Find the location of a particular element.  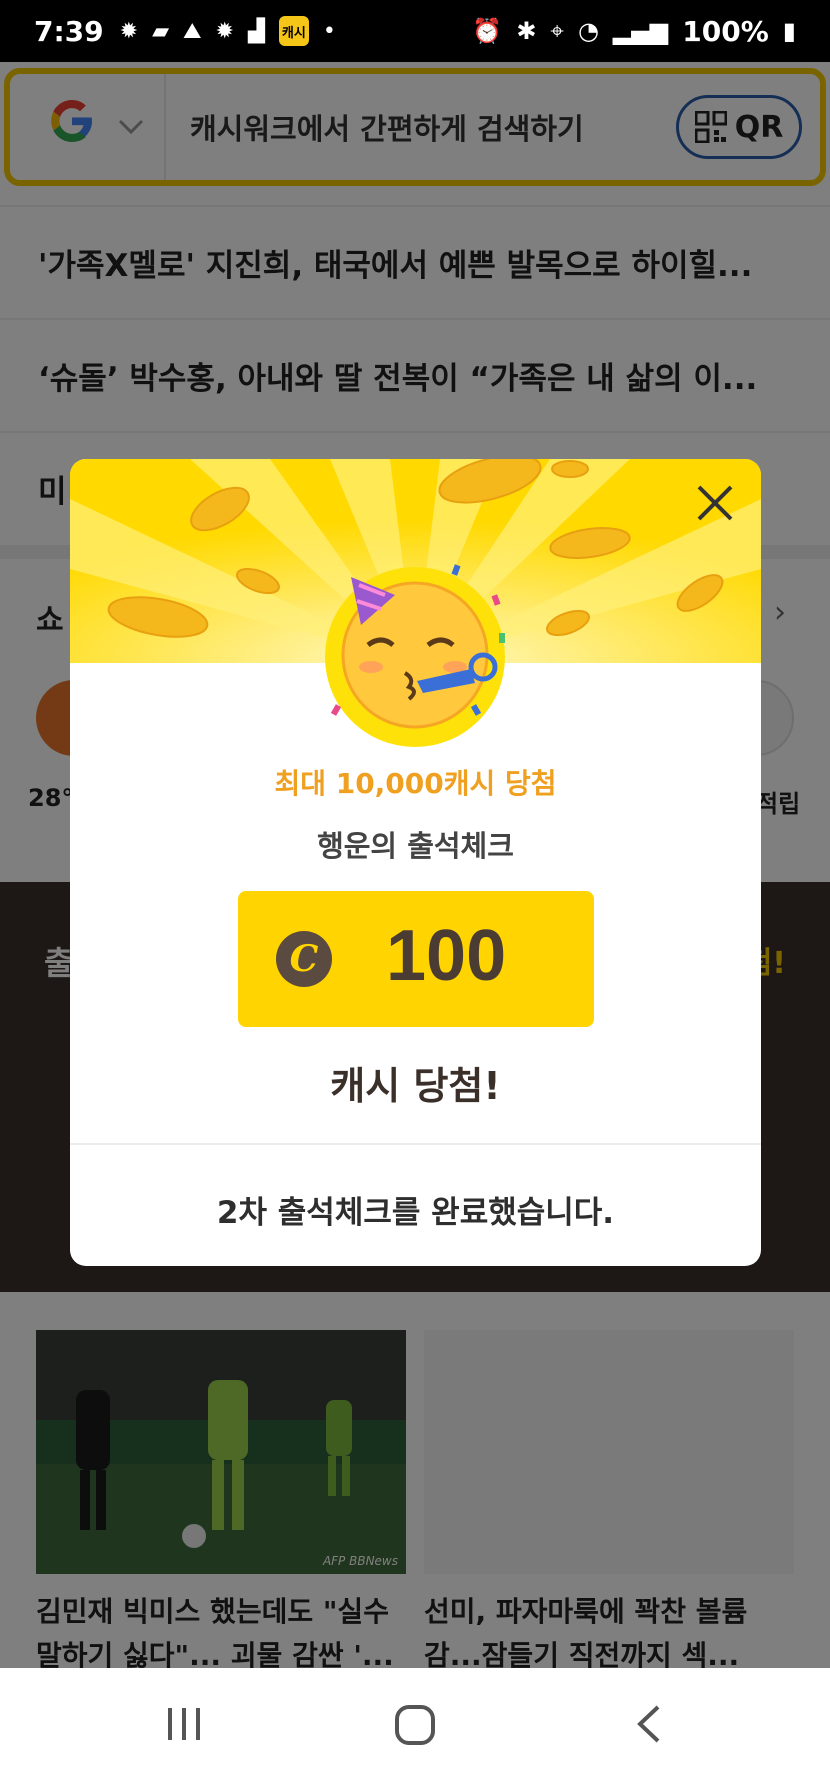

recent-apps-icon is located at coordinates (184, 1726).